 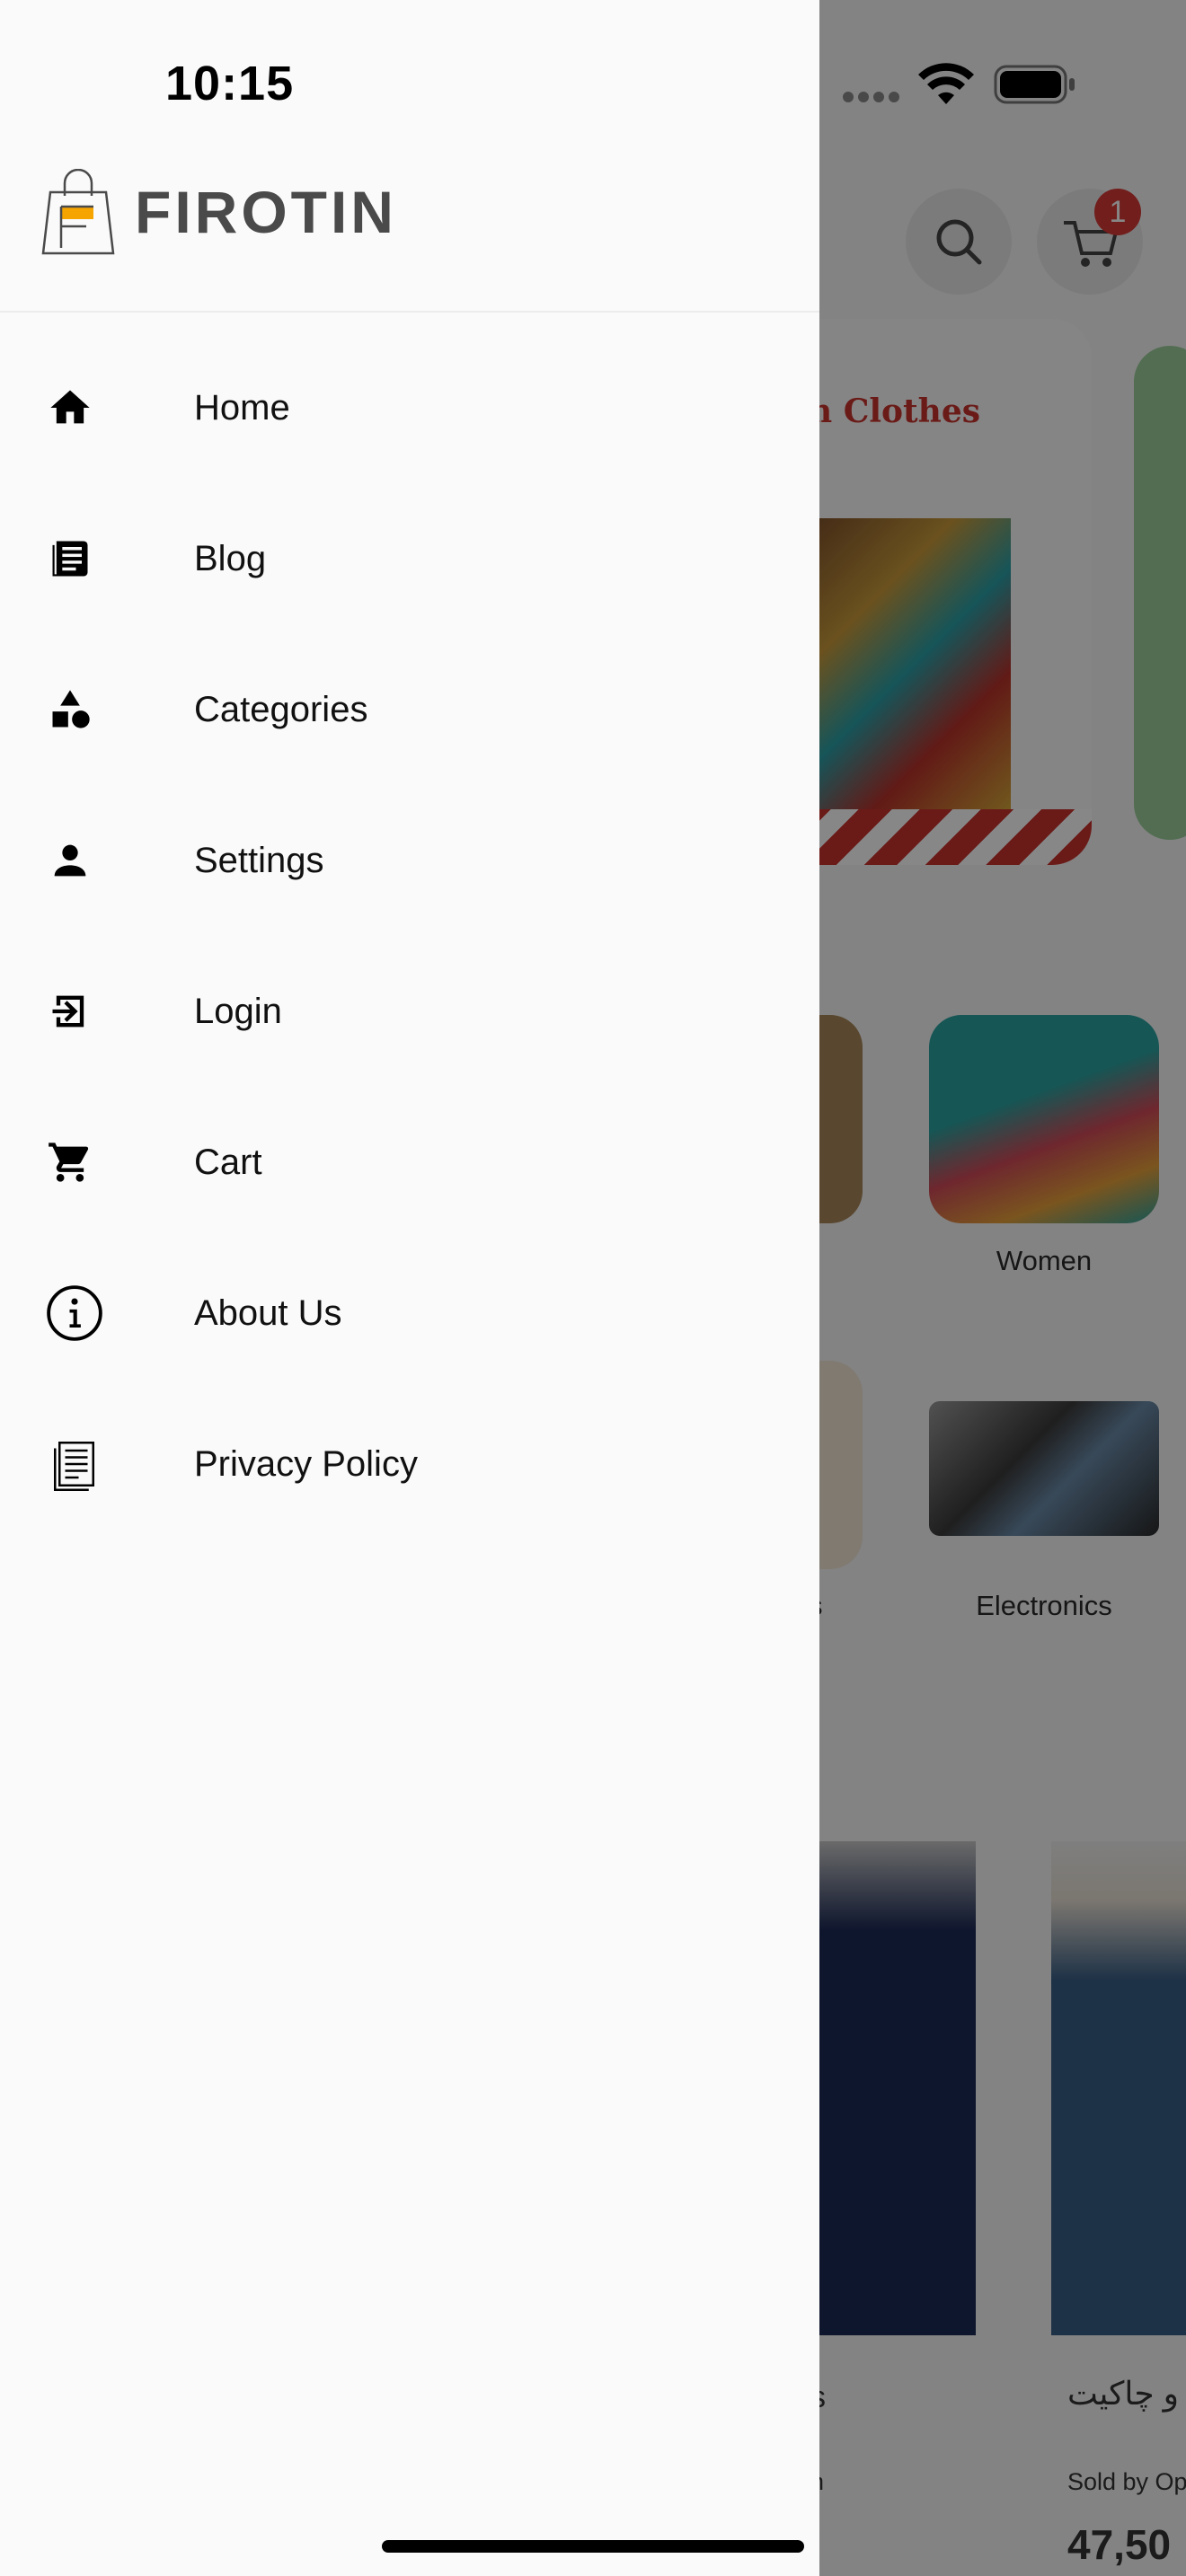 I want to click on home-icon, so click(x=70, y=408).